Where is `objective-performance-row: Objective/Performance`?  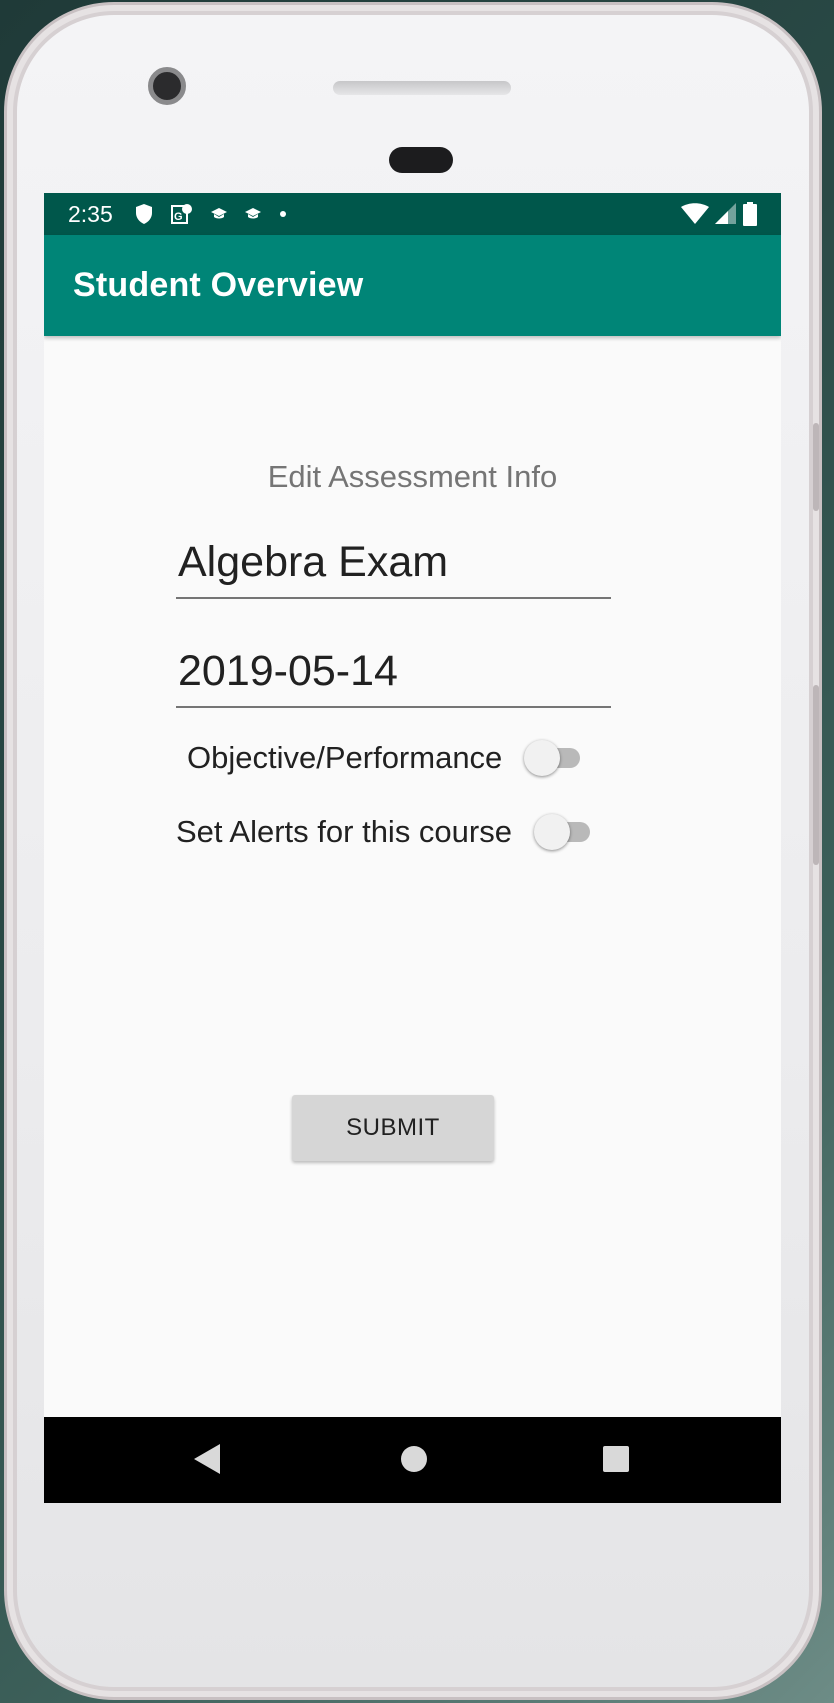
objective-performance-row: Objective/Performance is located at coordinates (384, 758).